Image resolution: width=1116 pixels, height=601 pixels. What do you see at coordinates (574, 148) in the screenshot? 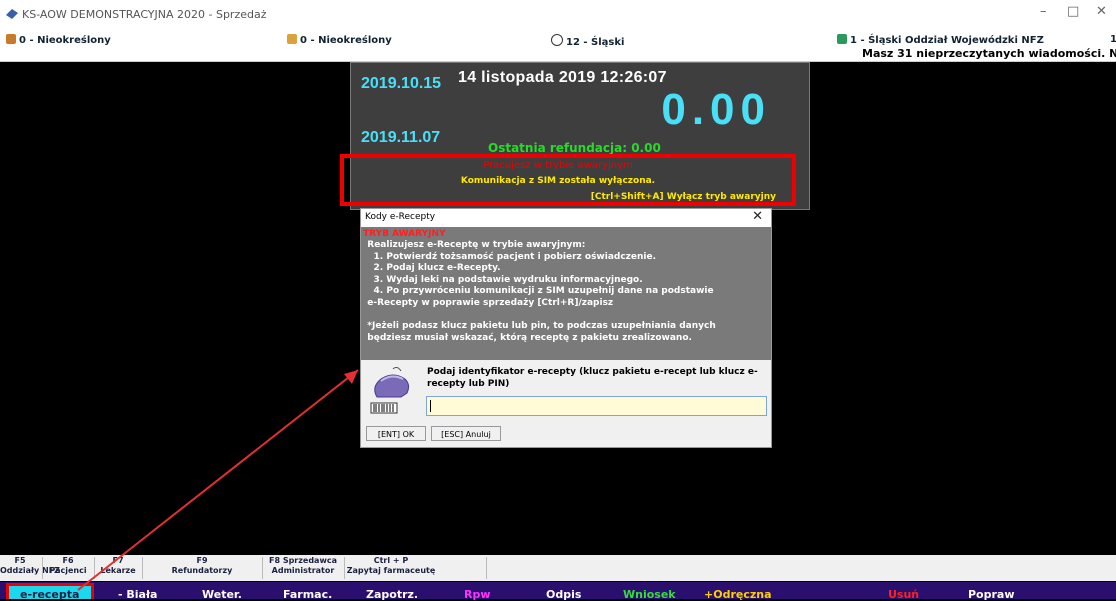
I see `last-refund: Ostatnia refundacja: 0.00` at bounding box center [574, 148].